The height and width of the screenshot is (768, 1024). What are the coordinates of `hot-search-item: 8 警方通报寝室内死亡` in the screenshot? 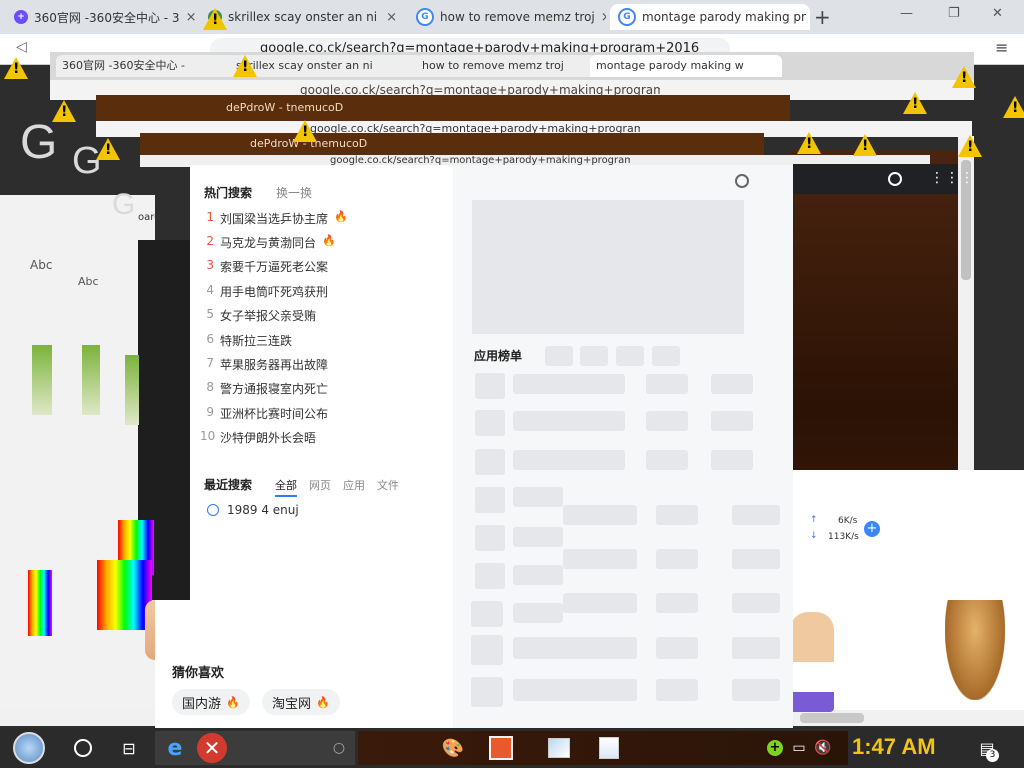 It's located at (266, 388).